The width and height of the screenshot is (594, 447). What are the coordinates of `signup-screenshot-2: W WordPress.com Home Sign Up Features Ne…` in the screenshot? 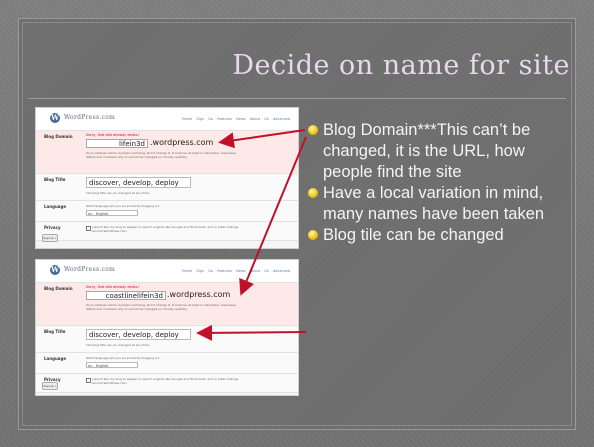 It's located at (167, 327).